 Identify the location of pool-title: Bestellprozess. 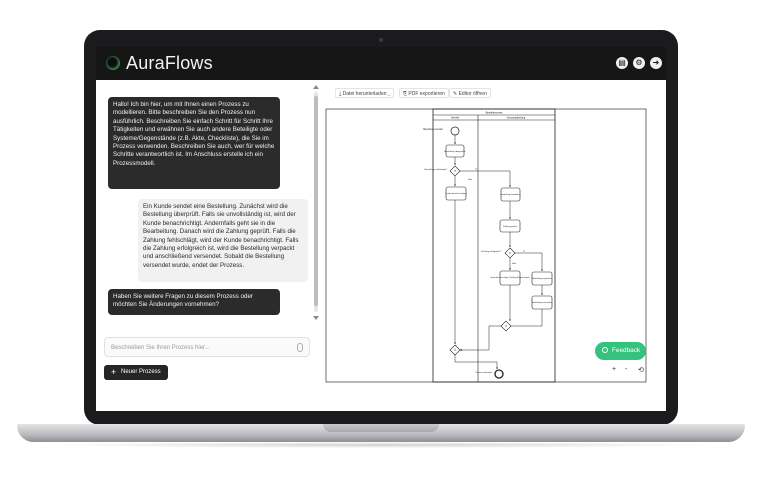
(495, 113).